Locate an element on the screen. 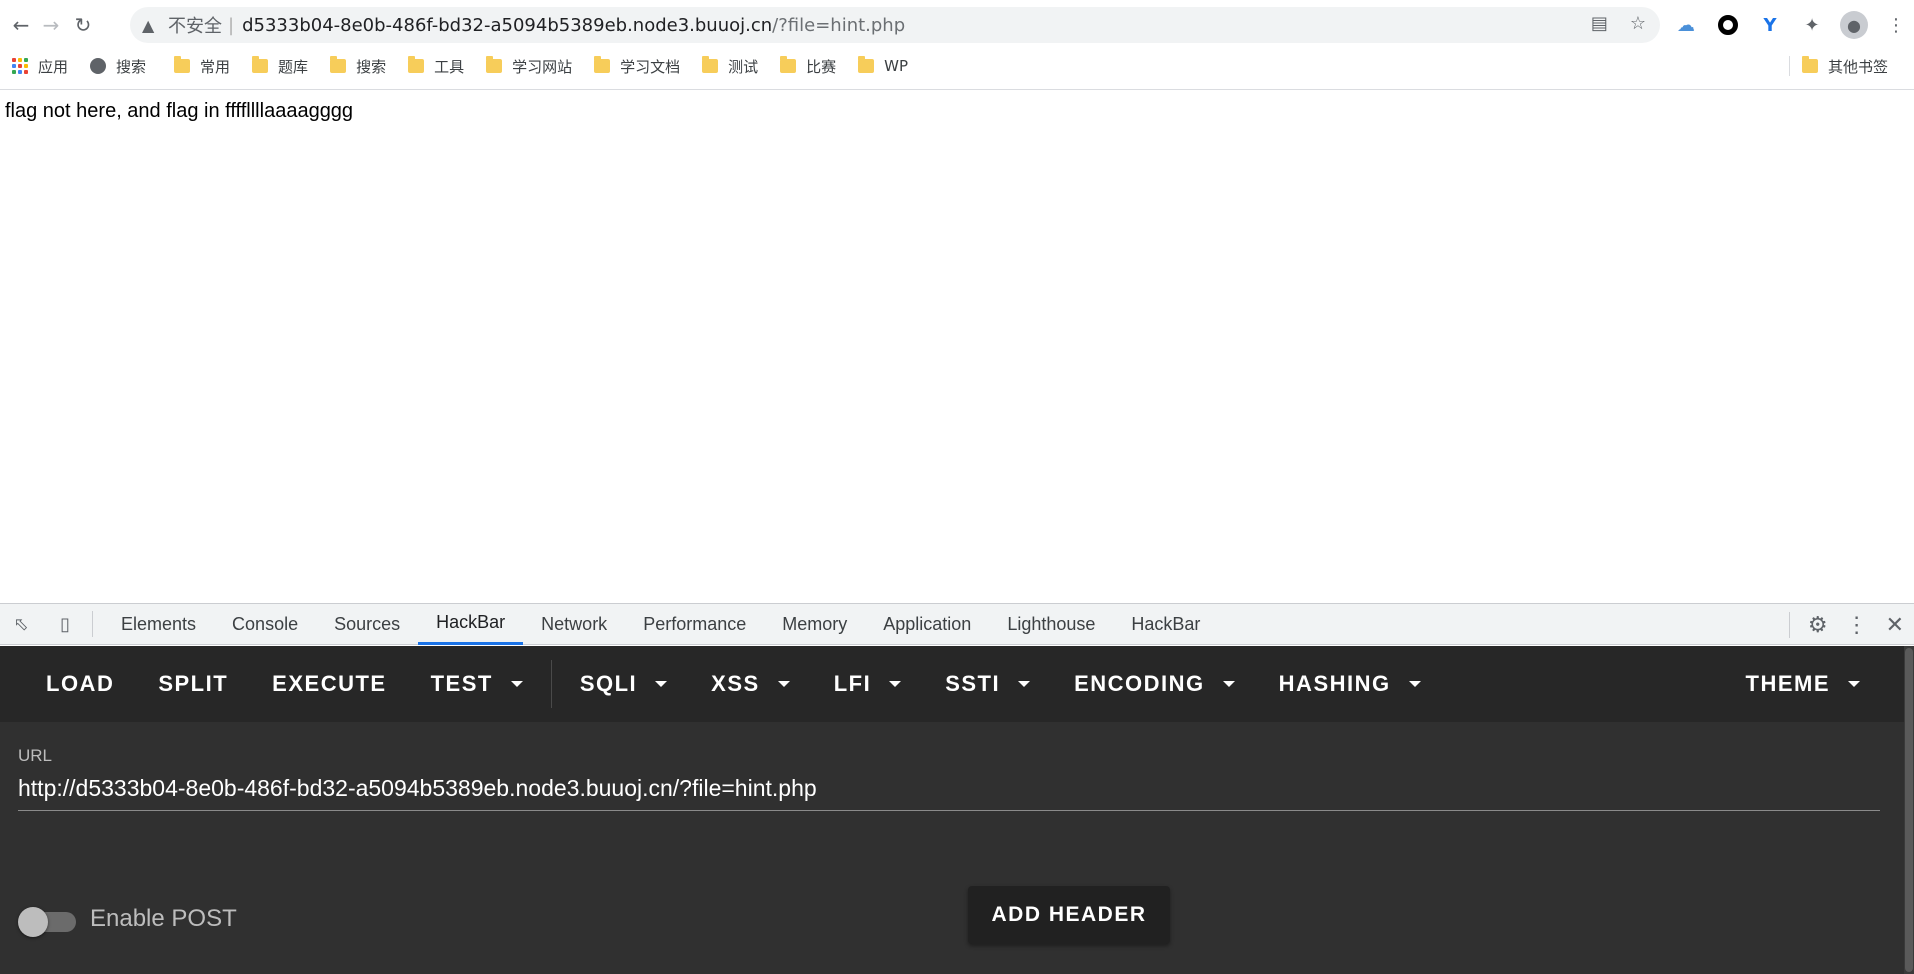 The height and width of the screenshot is (974, 1914). bookmark-folder-learning-docs: 学习文档 is located at coordinates (642, 66).